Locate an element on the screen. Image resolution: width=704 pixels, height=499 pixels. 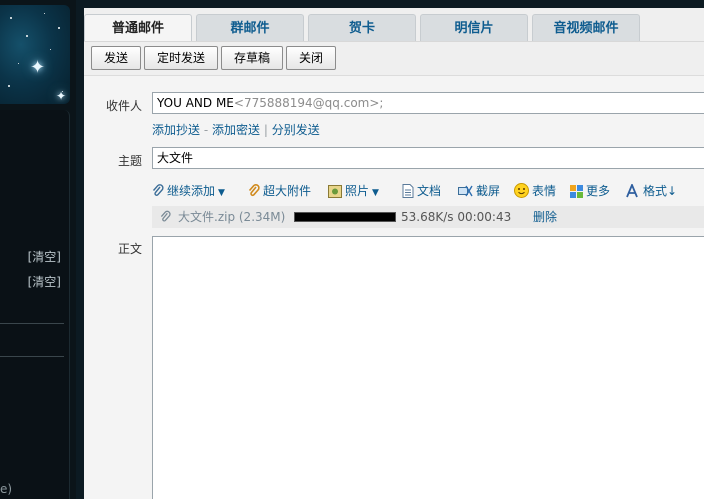
baidu-watermark: Baidu经验 jingyan.baidu.com is located at coordinates (620, 455).